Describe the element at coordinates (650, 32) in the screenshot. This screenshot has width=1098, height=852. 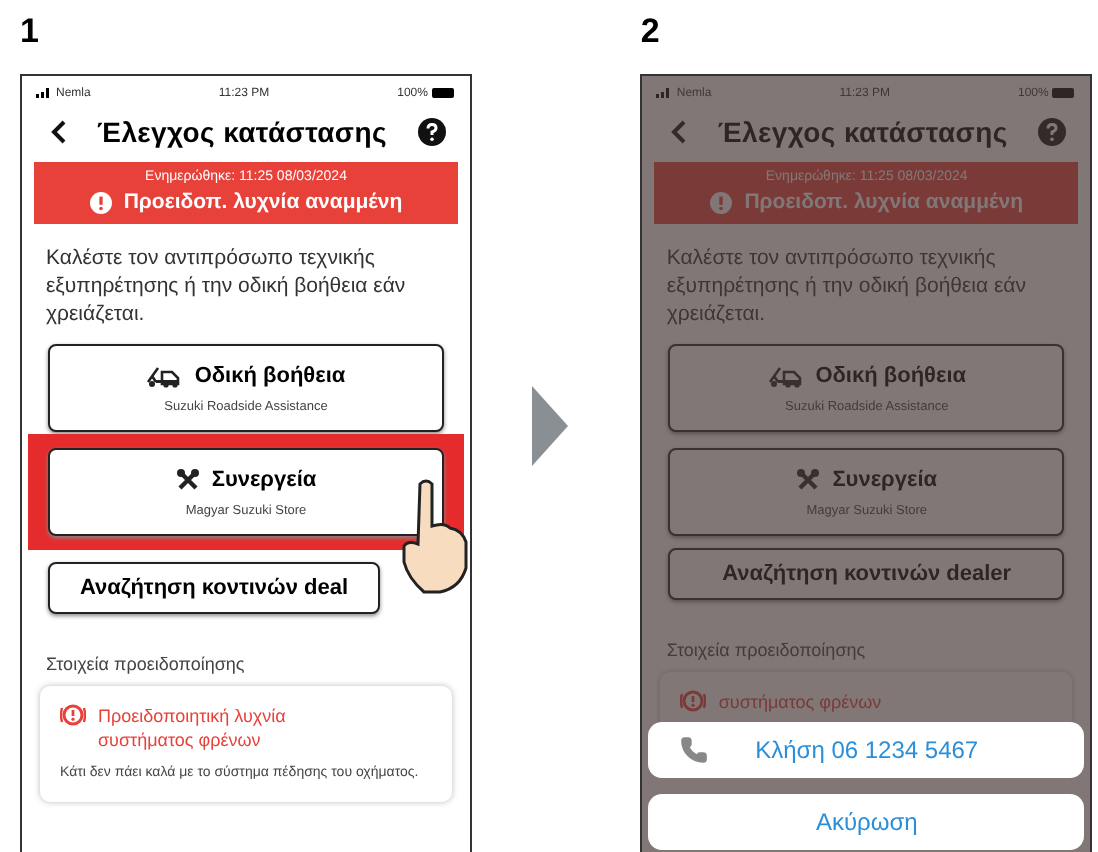
I see `step-number: 2` at that location.